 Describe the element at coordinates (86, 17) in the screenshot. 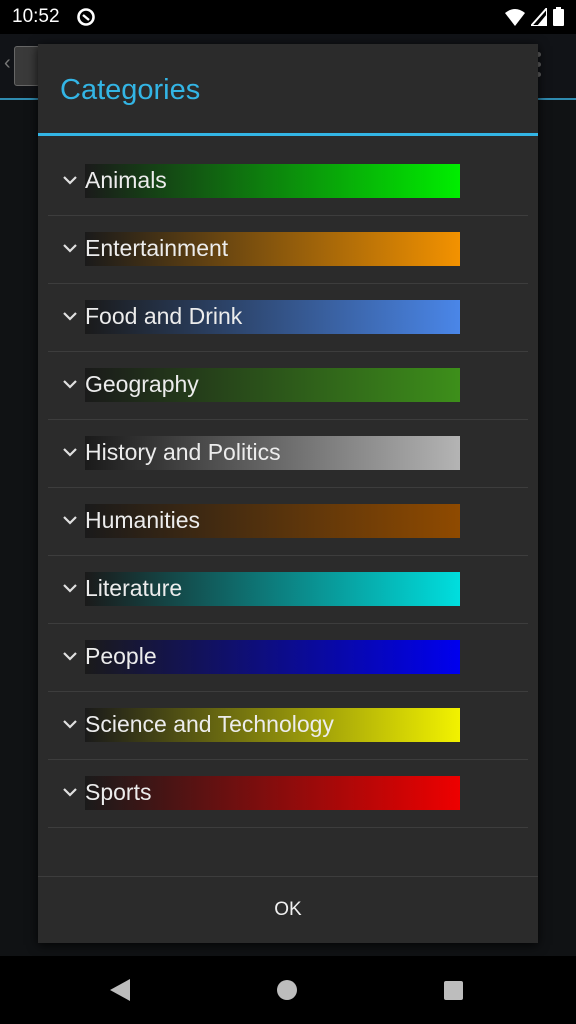

I see `data-saver-icon` at that location.